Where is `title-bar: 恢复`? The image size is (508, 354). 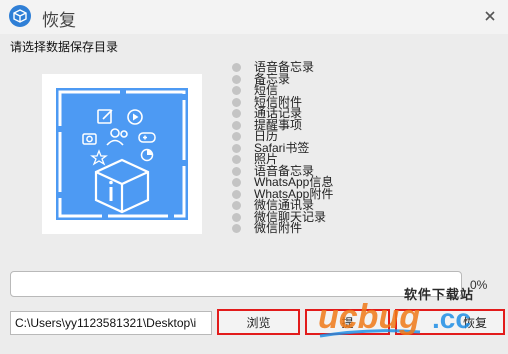
title-bar: 恢复 is located at coordinates (254, 17).